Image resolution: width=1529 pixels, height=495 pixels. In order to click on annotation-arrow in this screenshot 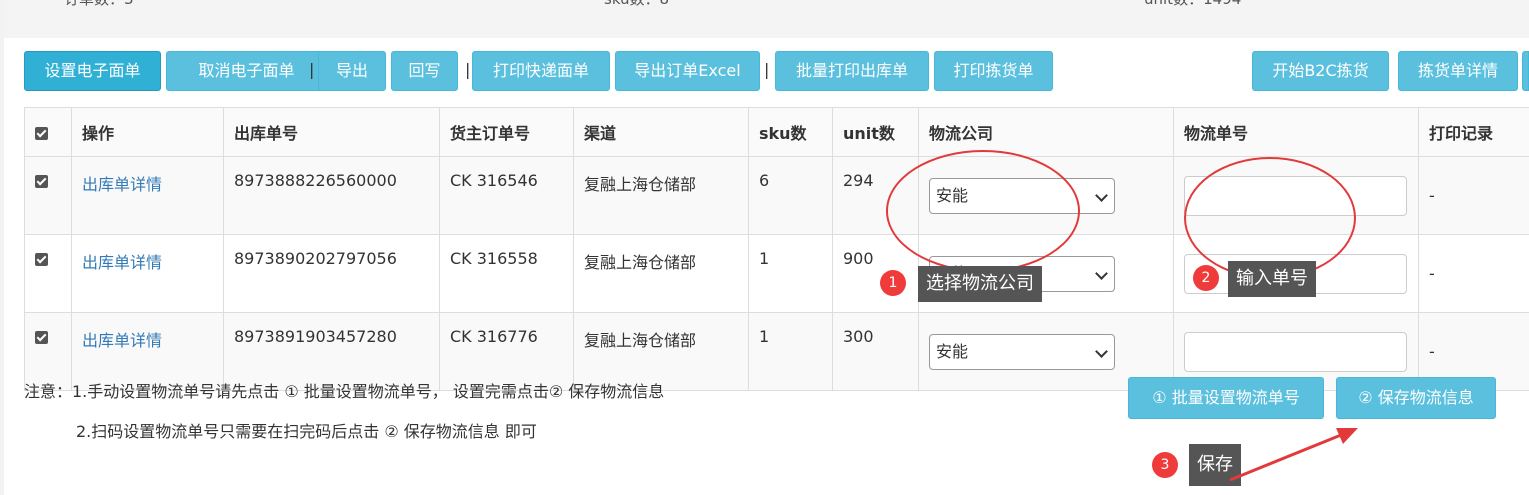, I will do `click(1293, 455)`.